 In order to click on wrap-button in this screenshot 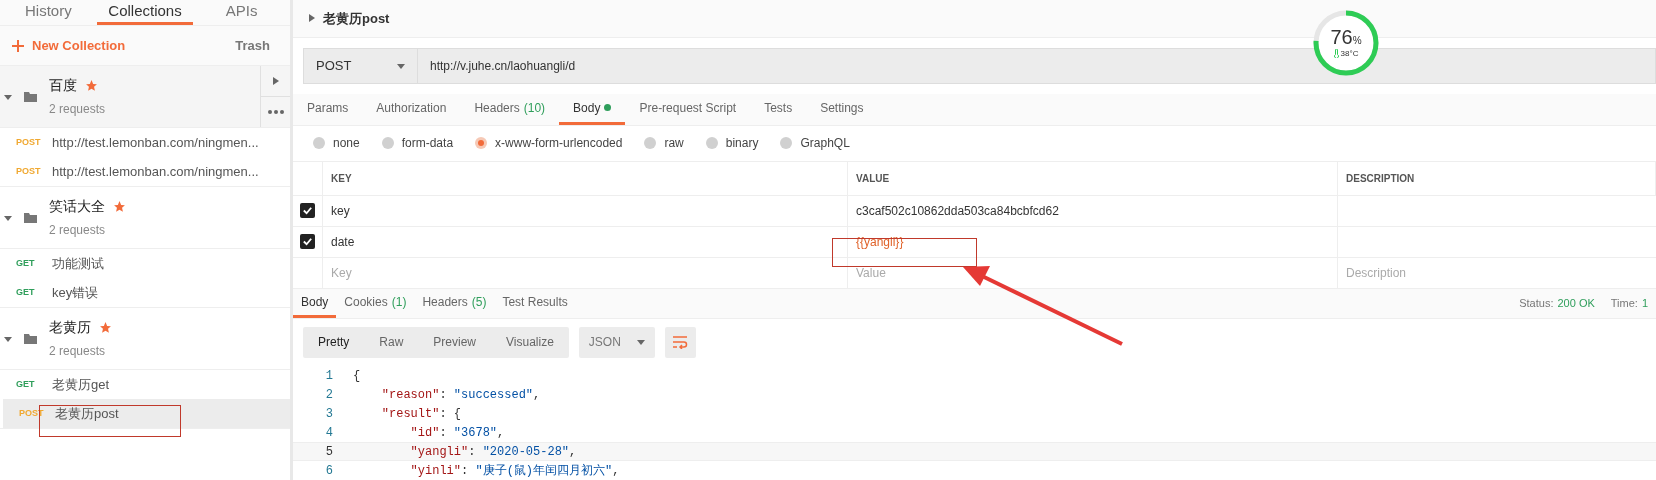, I will do `click(680, 342)`.